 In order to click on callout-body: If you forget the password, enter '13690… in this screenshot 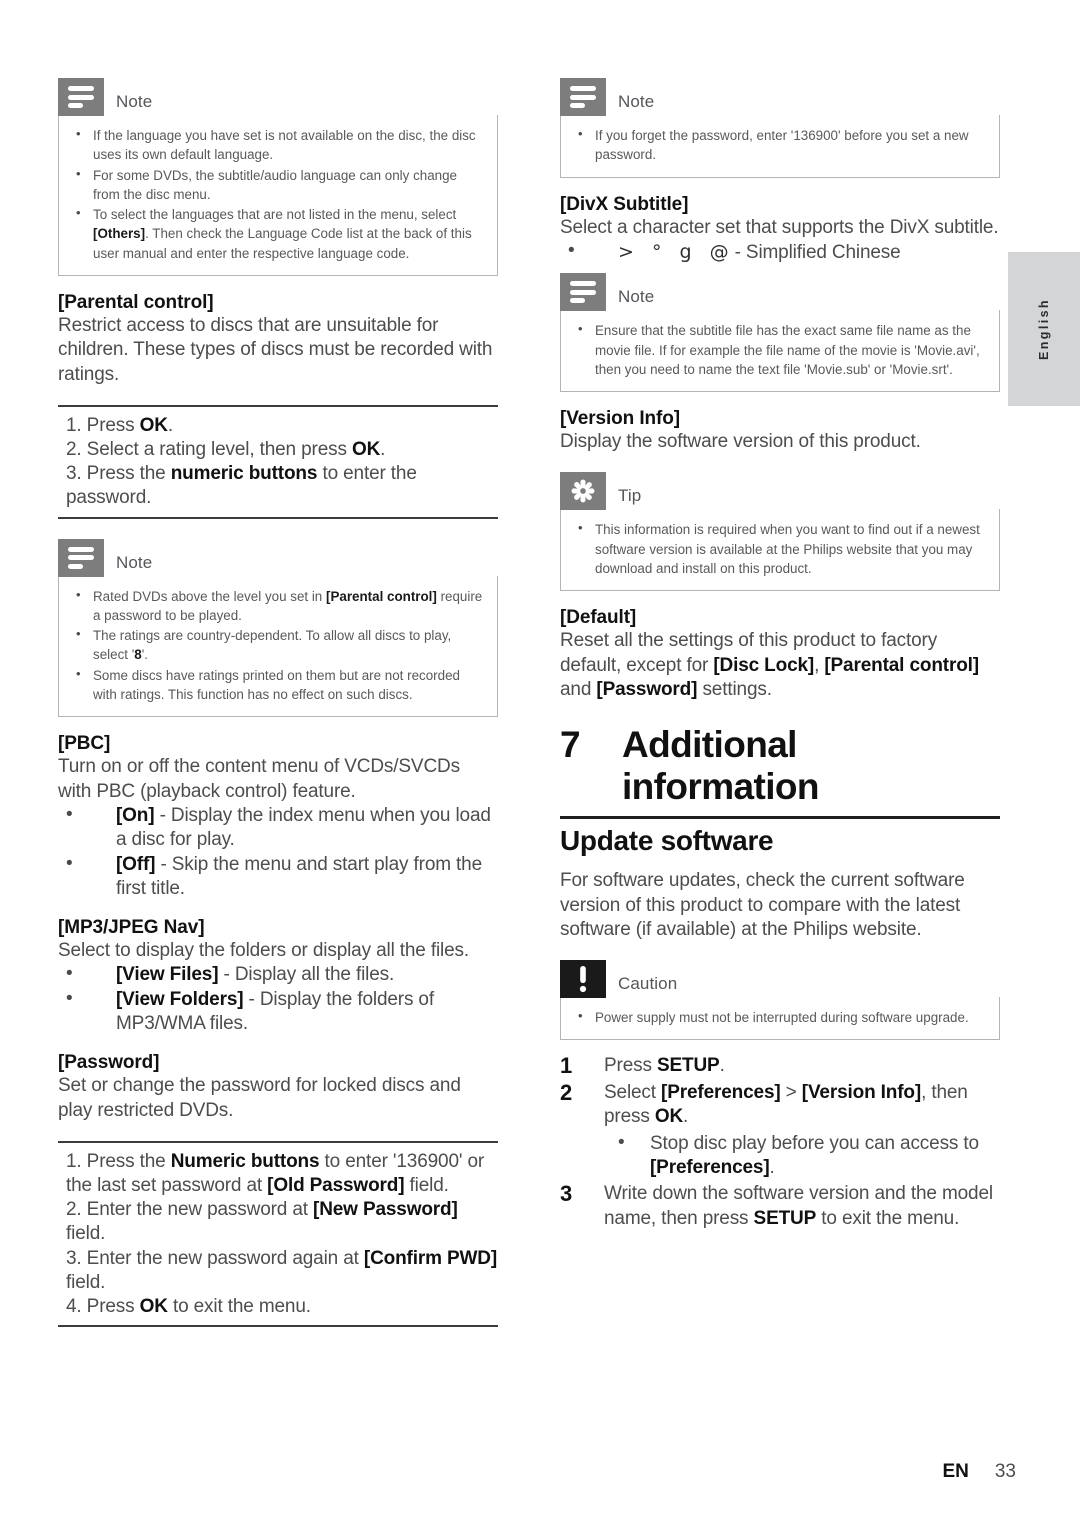, I will do `click(780, 146)`.